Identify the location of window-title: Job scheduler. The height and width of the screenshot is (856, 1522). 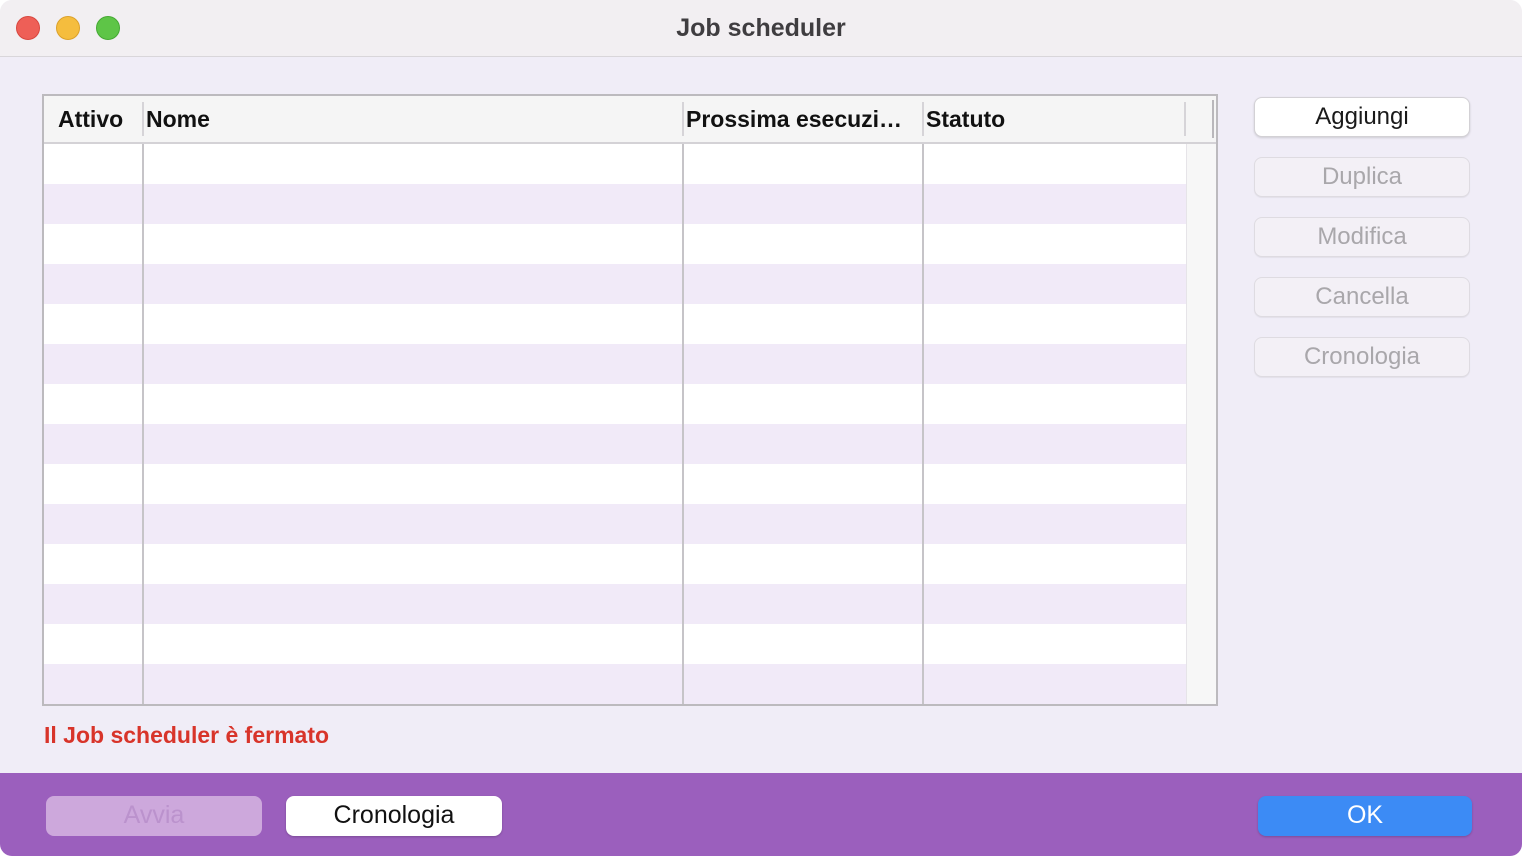
(761, 28).